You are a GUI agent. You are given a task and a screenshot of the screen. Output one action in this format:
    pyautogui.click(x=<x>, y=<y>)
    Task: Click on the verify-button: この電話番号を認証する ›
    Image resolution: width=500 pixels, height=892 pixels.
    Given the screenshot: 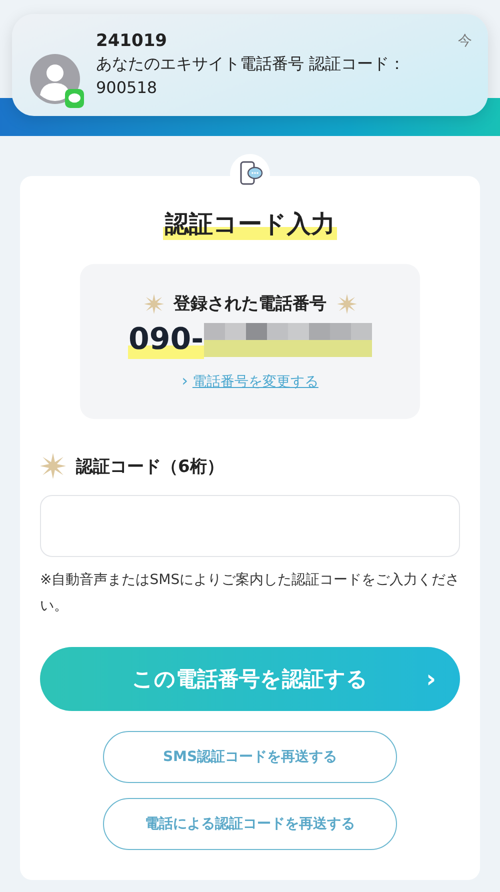 What is the action you would take?
    pyautogui.click(x=250, y=679)
    